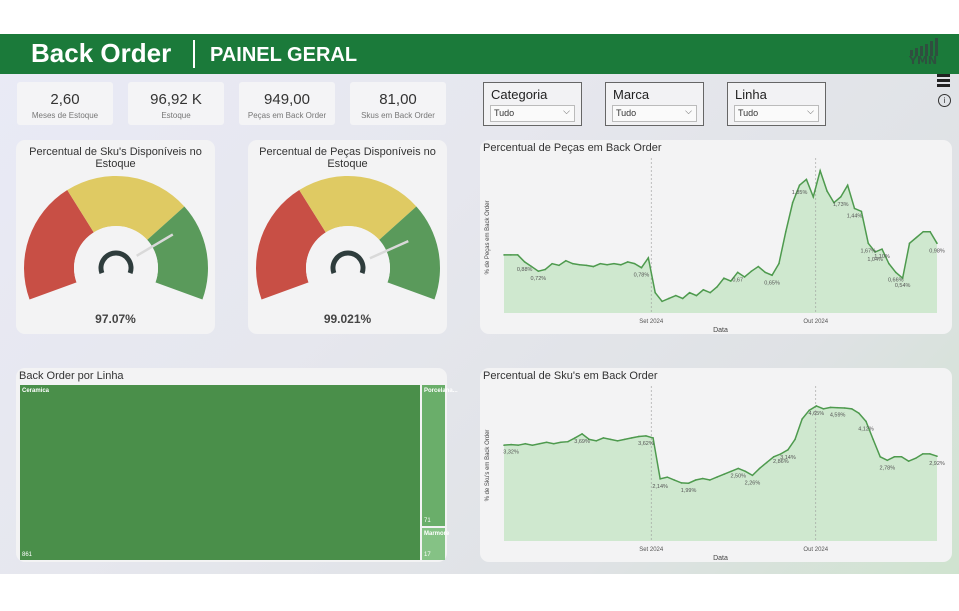 Image resolution: width=959 pixels, height=611 pixels. Describe the element at coordinates (944, 100) in the screenshot. I see `info-icon: i` at that location.